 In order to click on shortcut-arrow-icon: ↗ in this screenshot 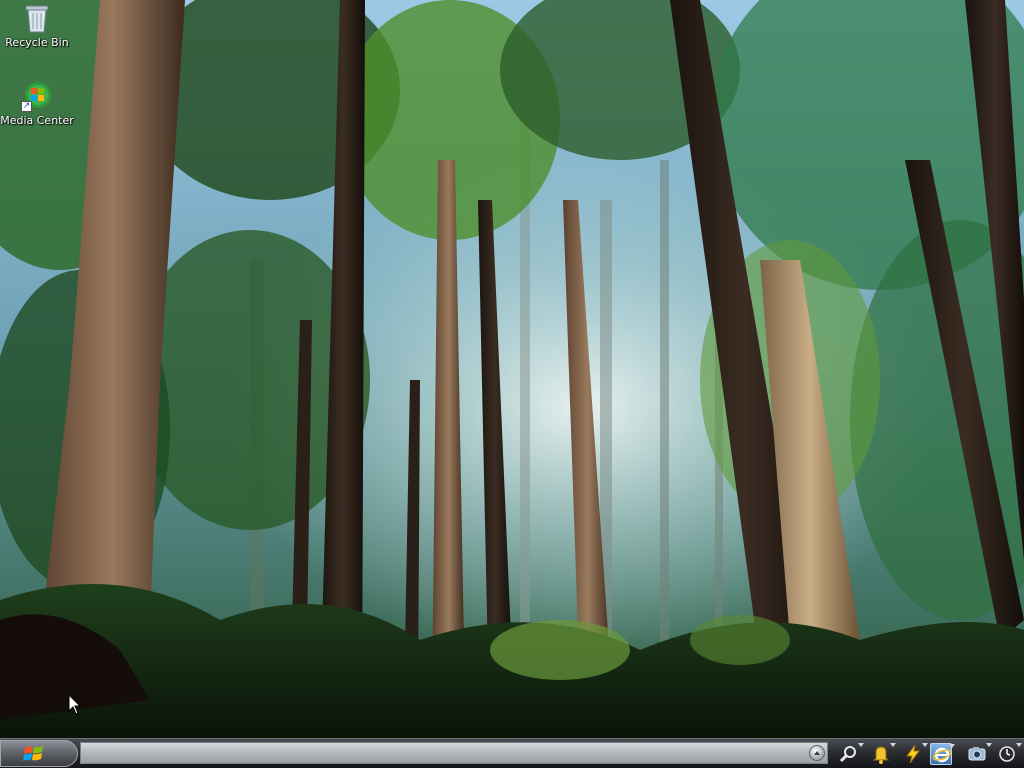, I will do `click(26, 106)`.